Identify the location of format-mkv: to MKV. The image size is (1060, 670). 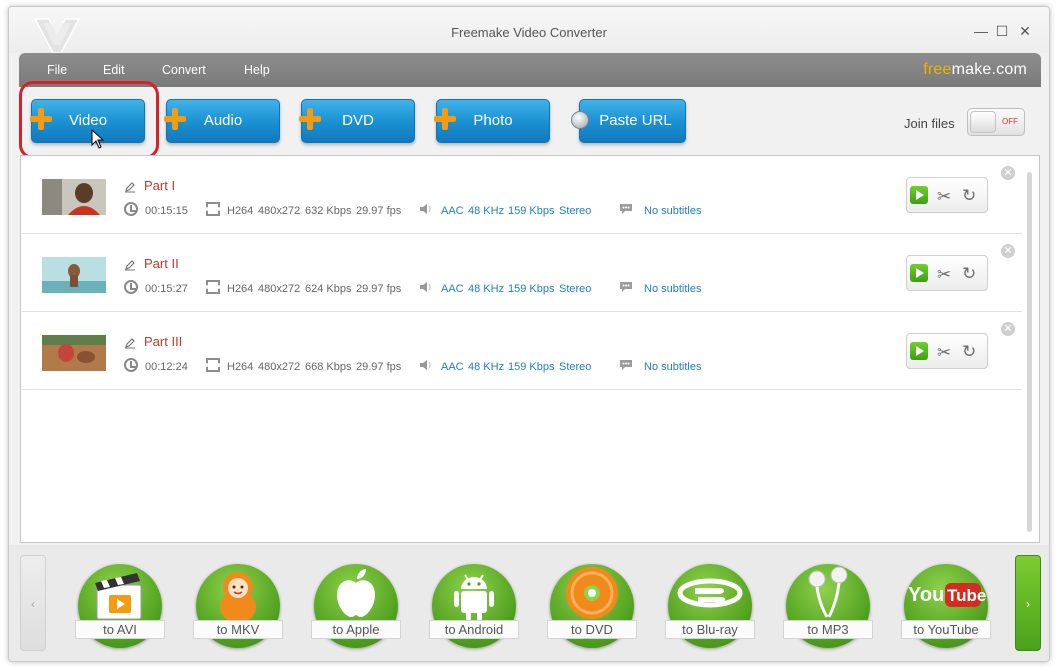
(238, 606).